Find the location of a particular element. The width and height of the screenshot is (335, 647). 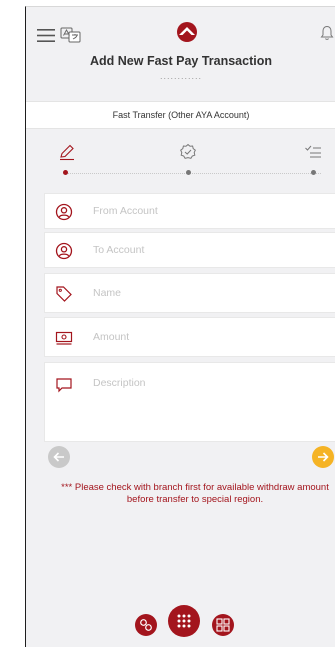

main-menu-button is located at coordinates (184, 621).